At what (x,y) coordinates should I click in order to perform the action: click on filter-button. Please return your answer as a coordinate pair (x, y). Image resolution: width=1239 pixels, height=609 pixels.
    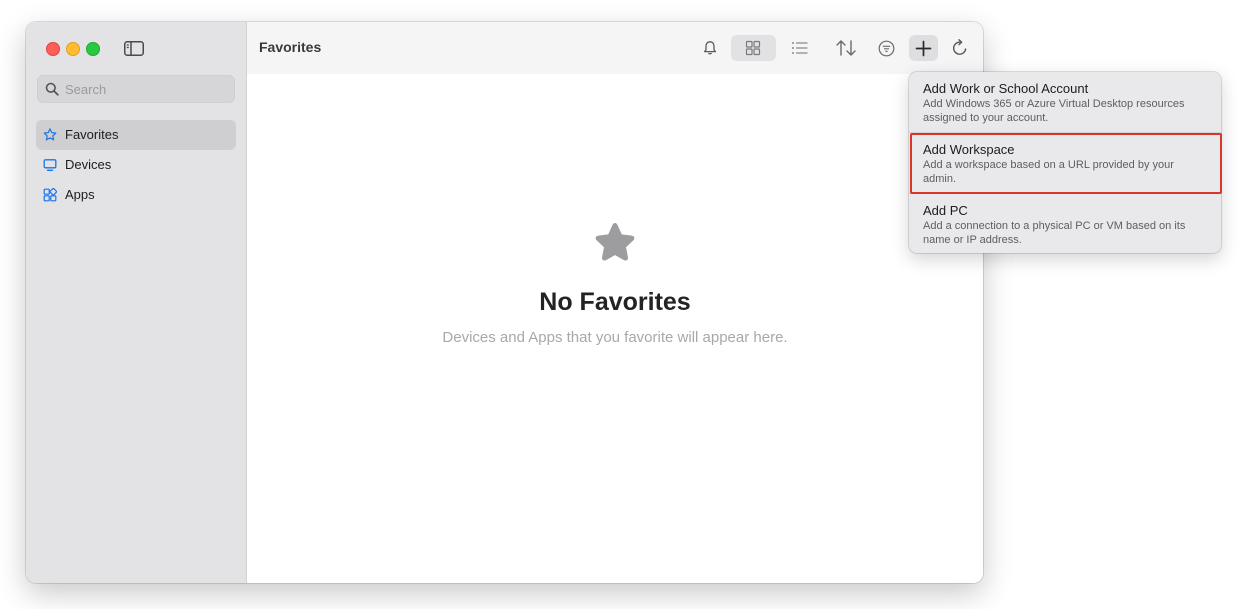
    Looking at the image, I should click on (887, 48).